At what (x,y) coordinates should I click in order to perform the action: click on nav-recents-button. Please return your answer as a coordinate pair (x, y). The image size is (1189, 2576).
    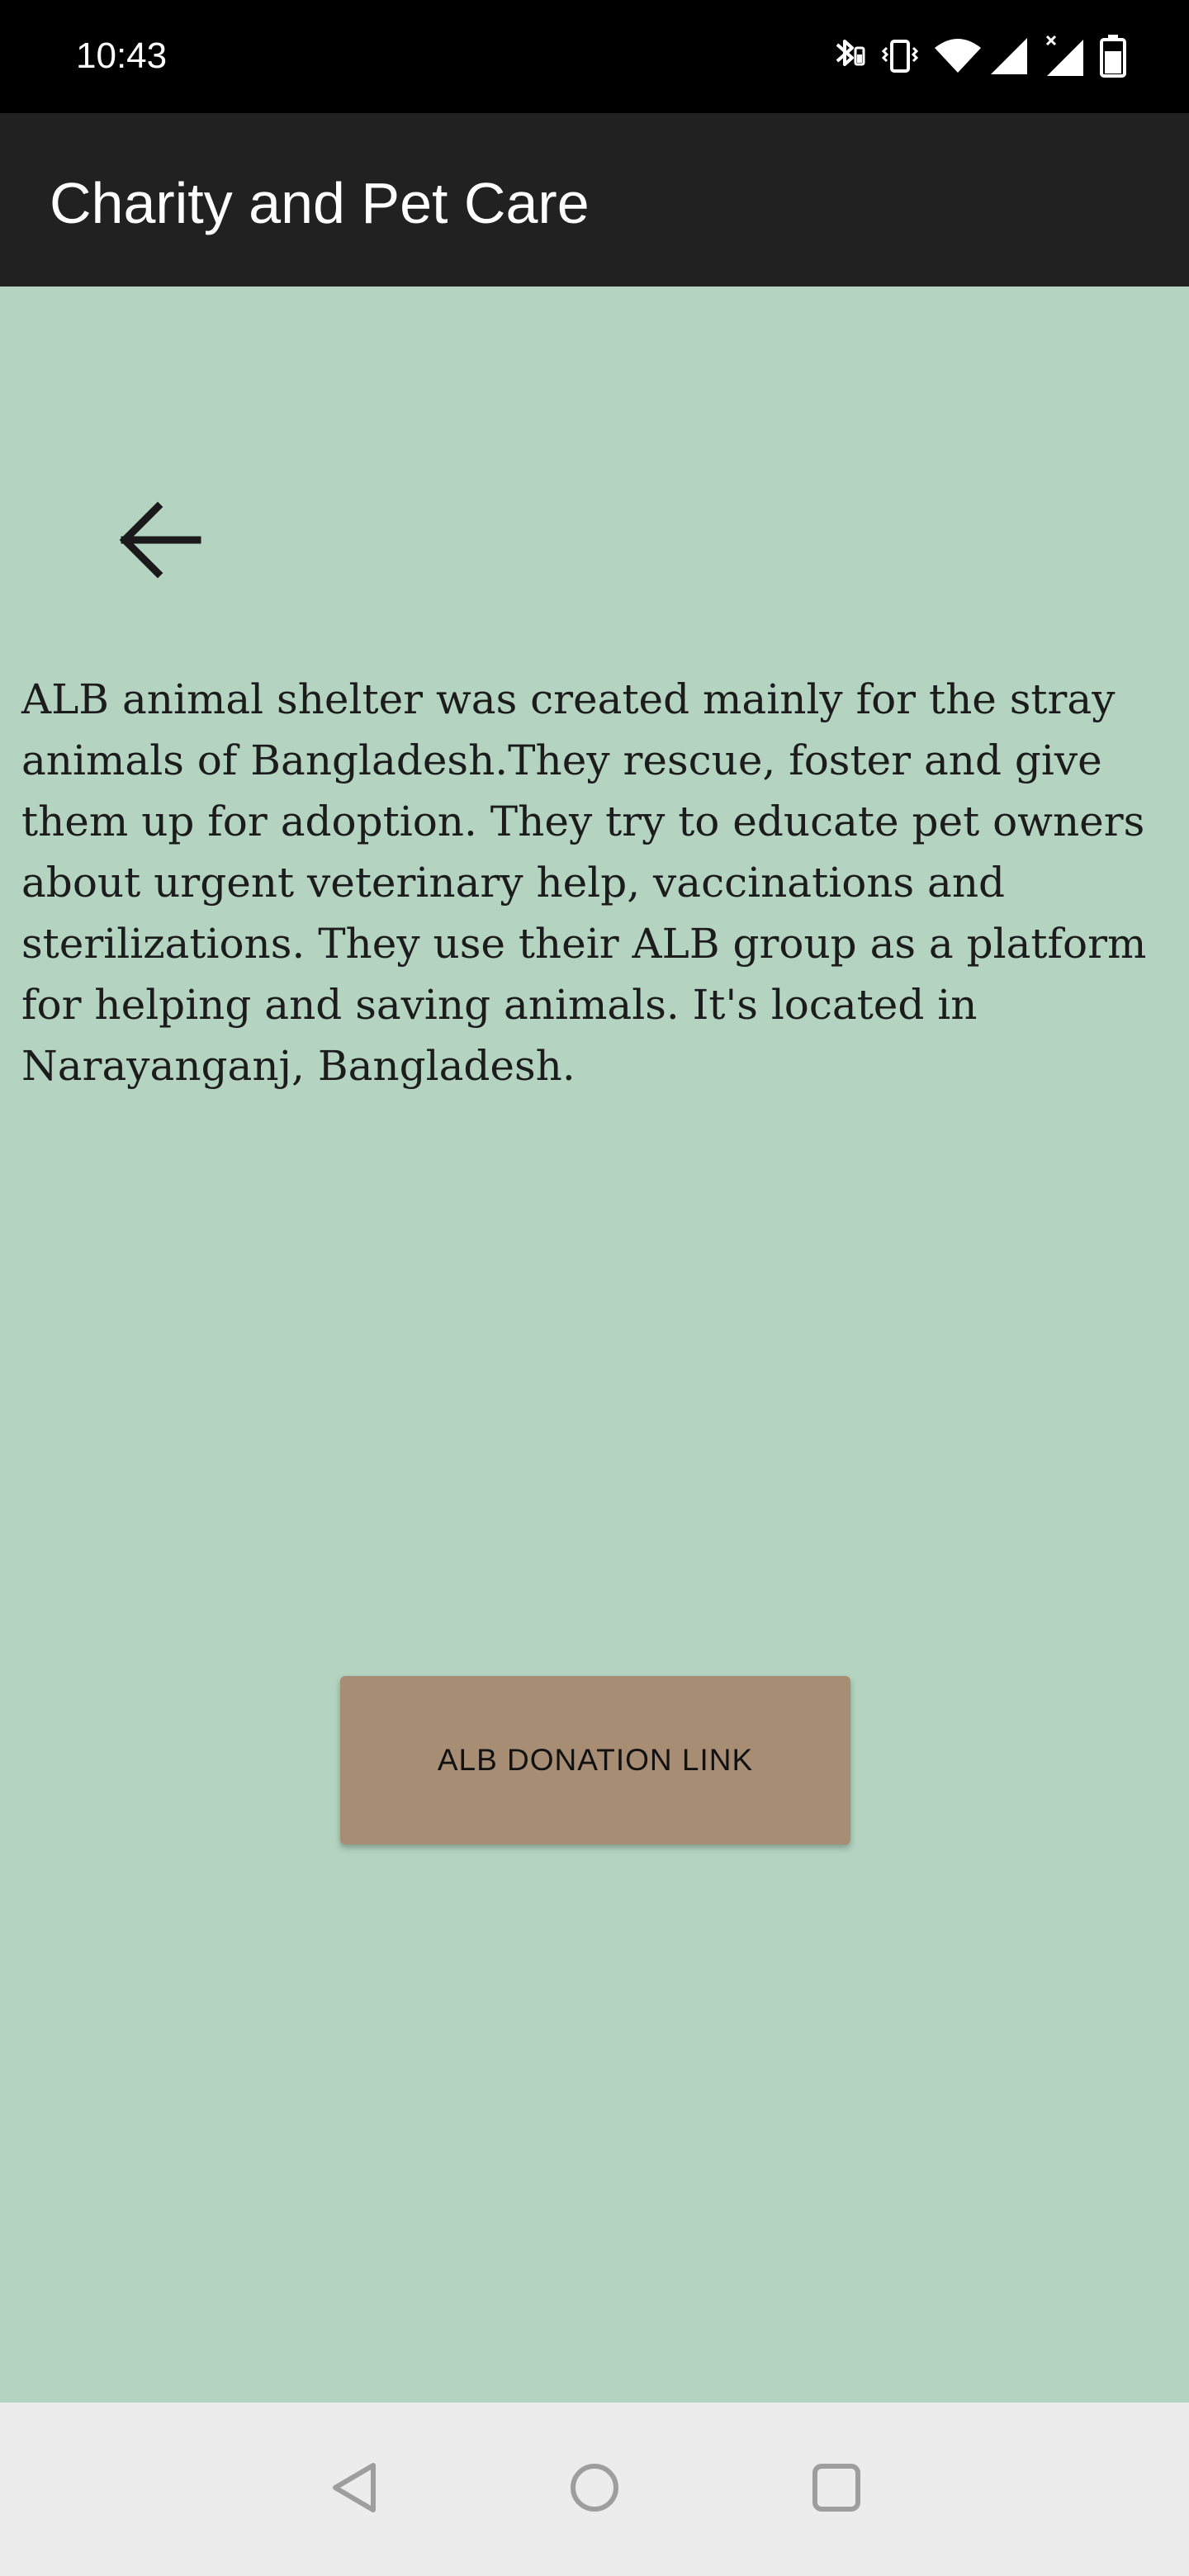
    Looking at the image, I should click on (836, 2489).